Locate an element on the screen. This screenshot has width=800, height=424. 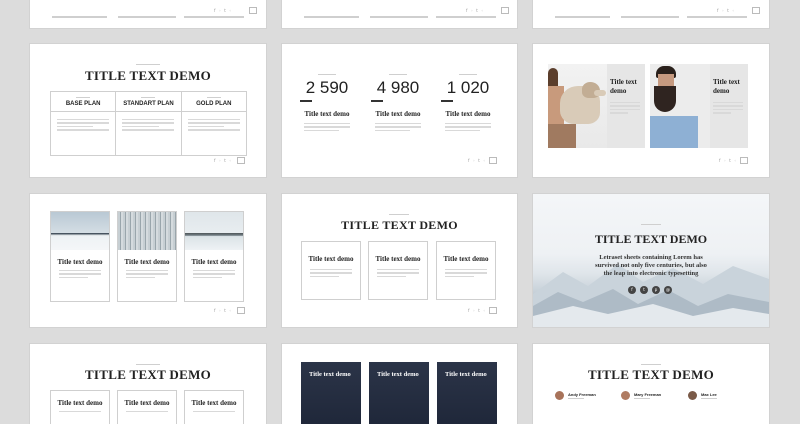
plan-column: BASE PLAN is located at coordinates (84, 123).